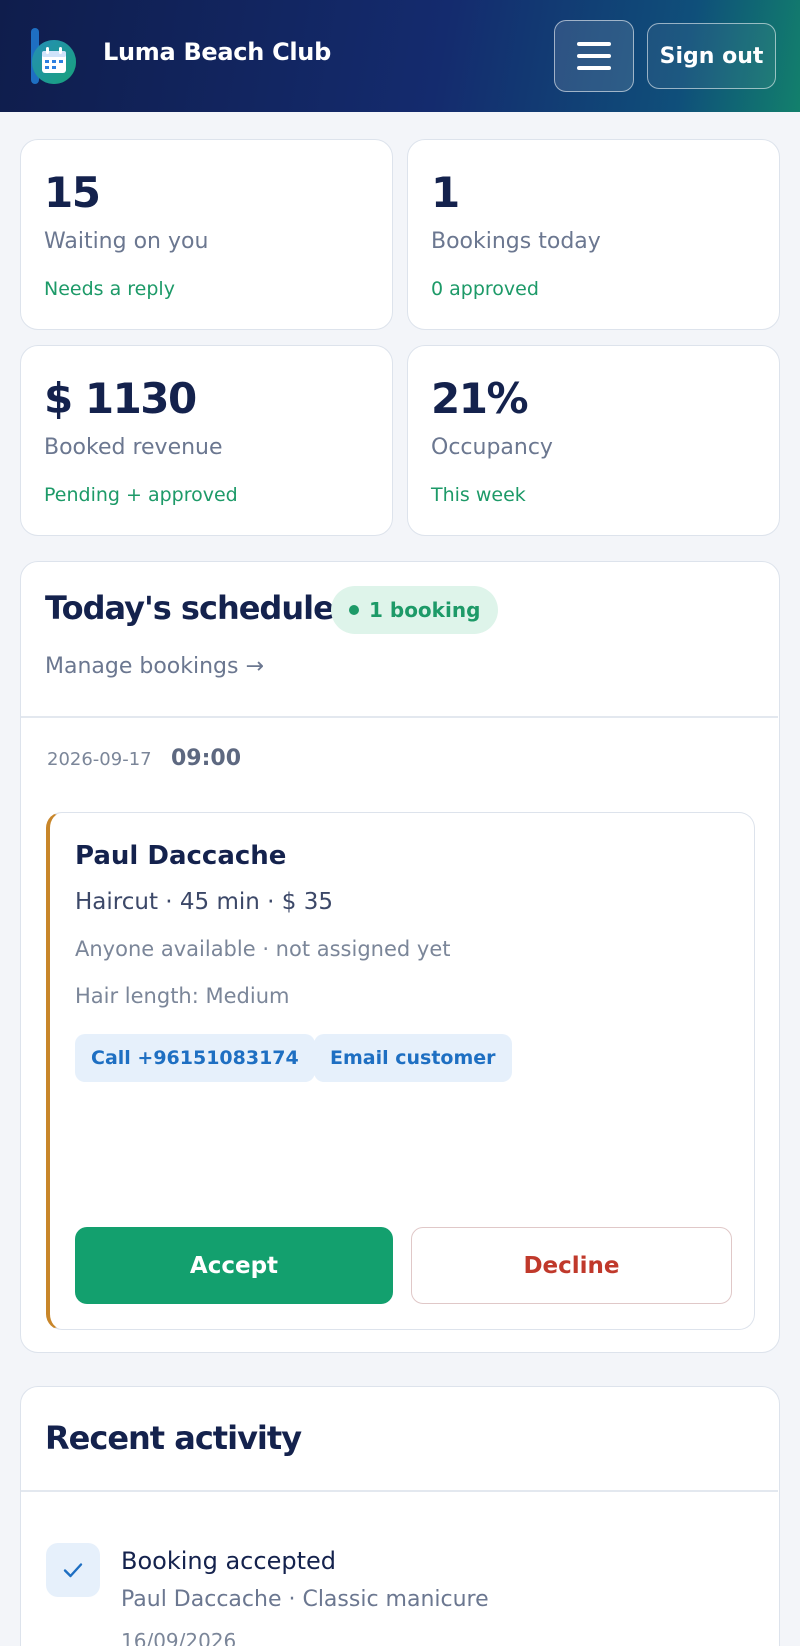  What do you see at coordinates (173, 1438) in the screenshot?
I see `activity-title: Recent activity` at bounding box center [173, 1438].